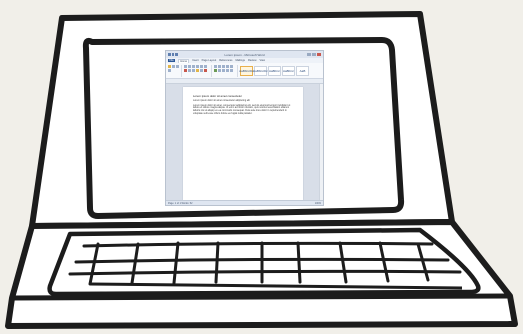 This screenshot has height=334, width=523. I want to click on clipboard-group, so click(175, 70).